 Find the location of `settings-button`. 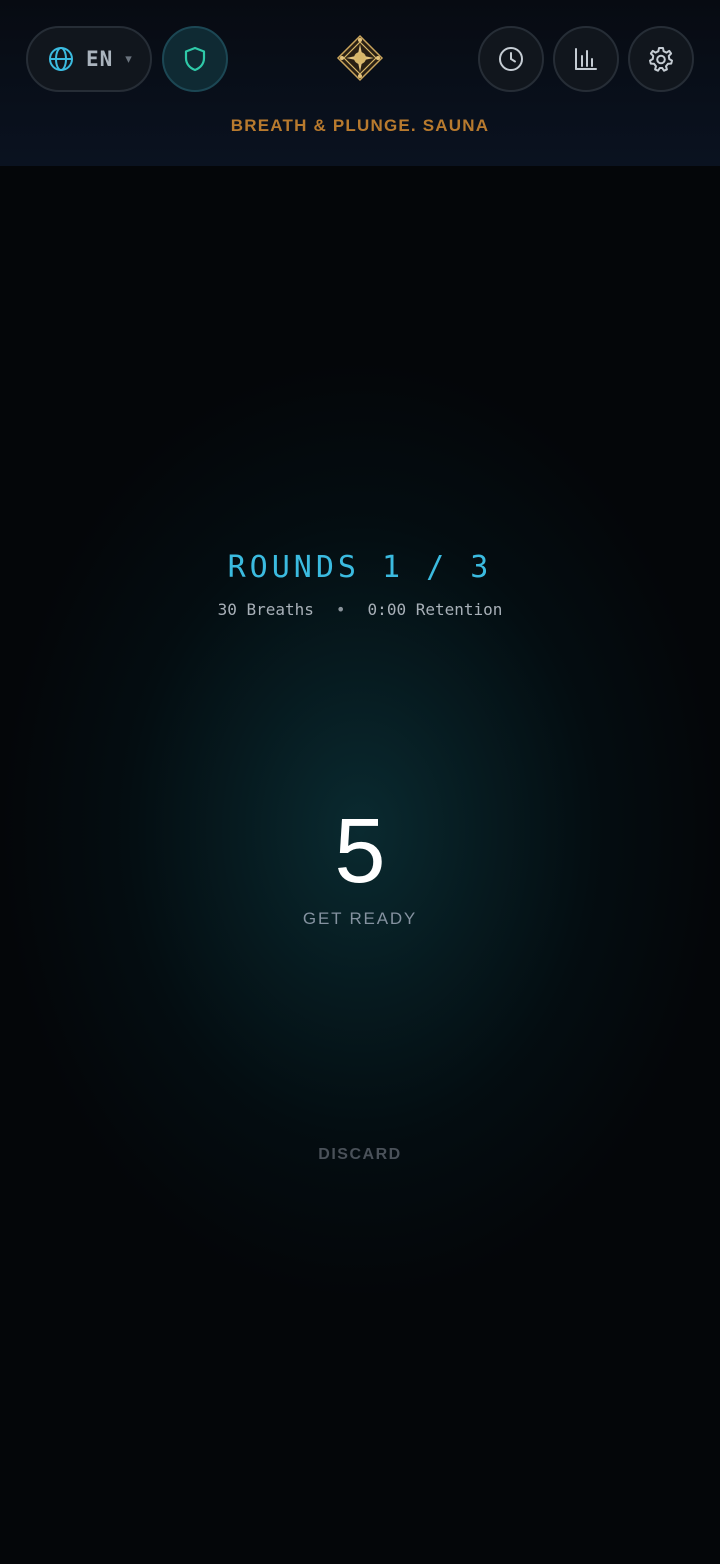

settings-button is located at coordinates (661, 59).